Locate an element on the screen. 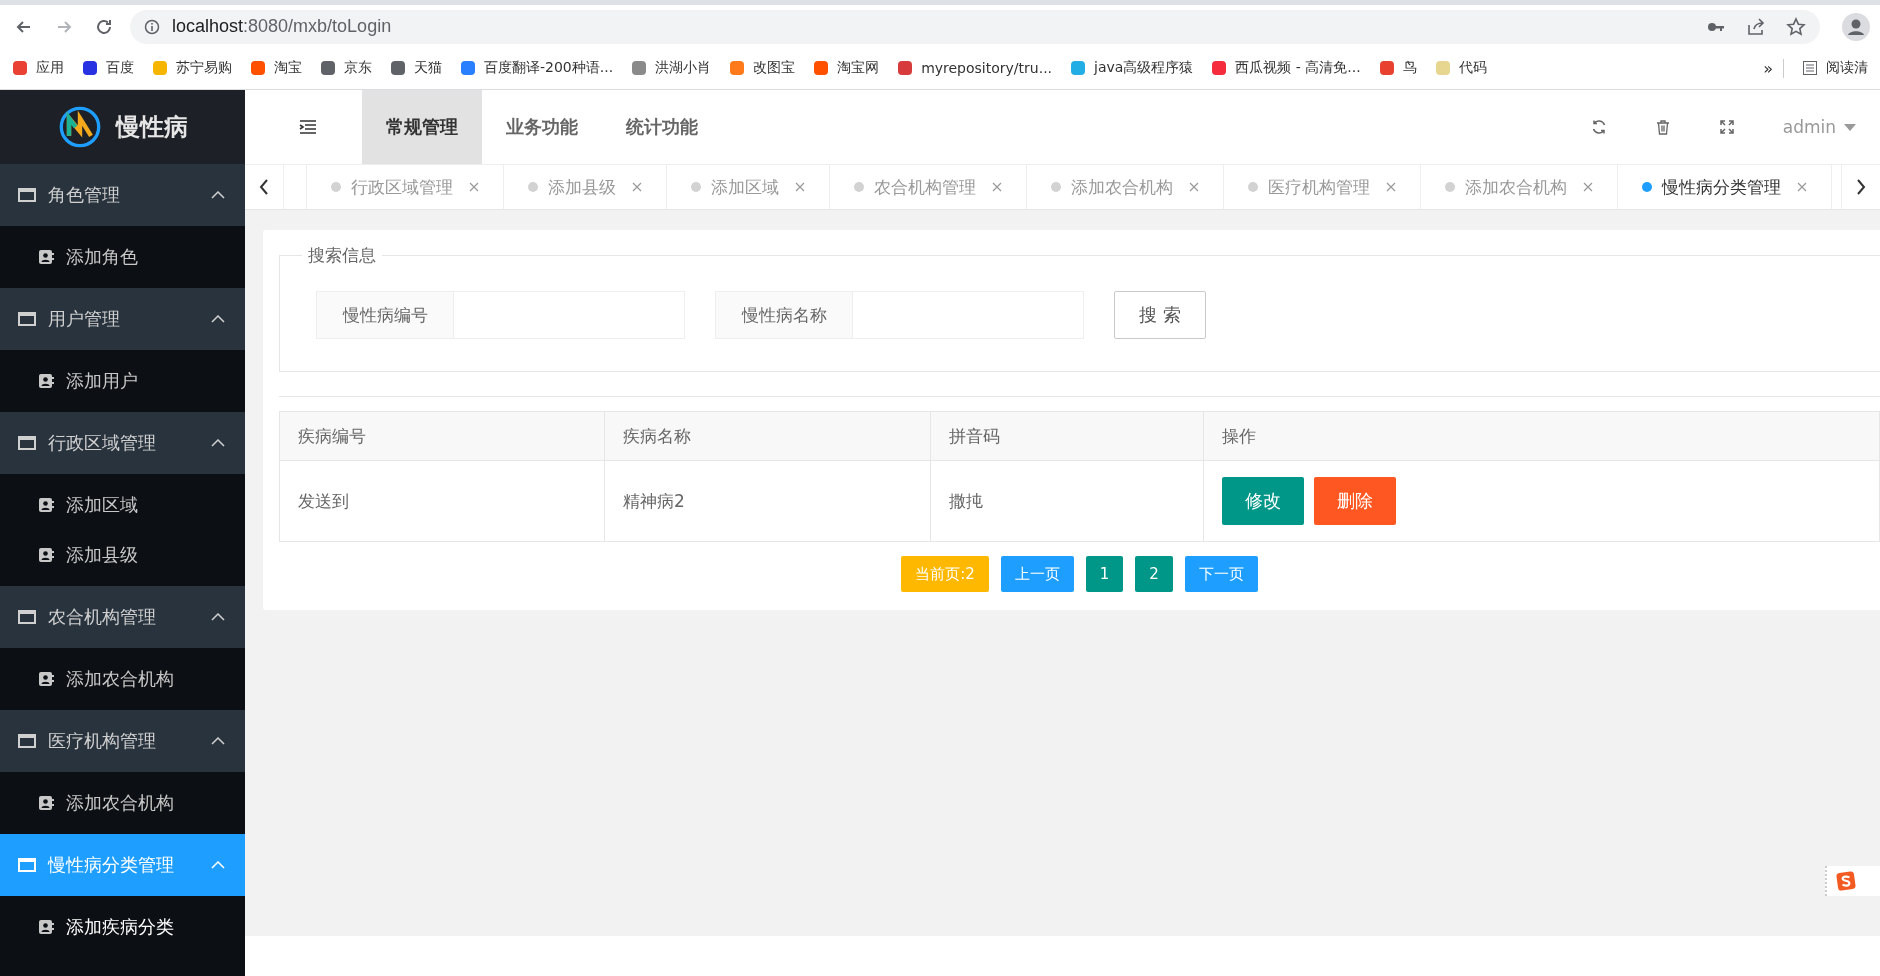  chevron-left-icon is located at coordinates (264, 187).